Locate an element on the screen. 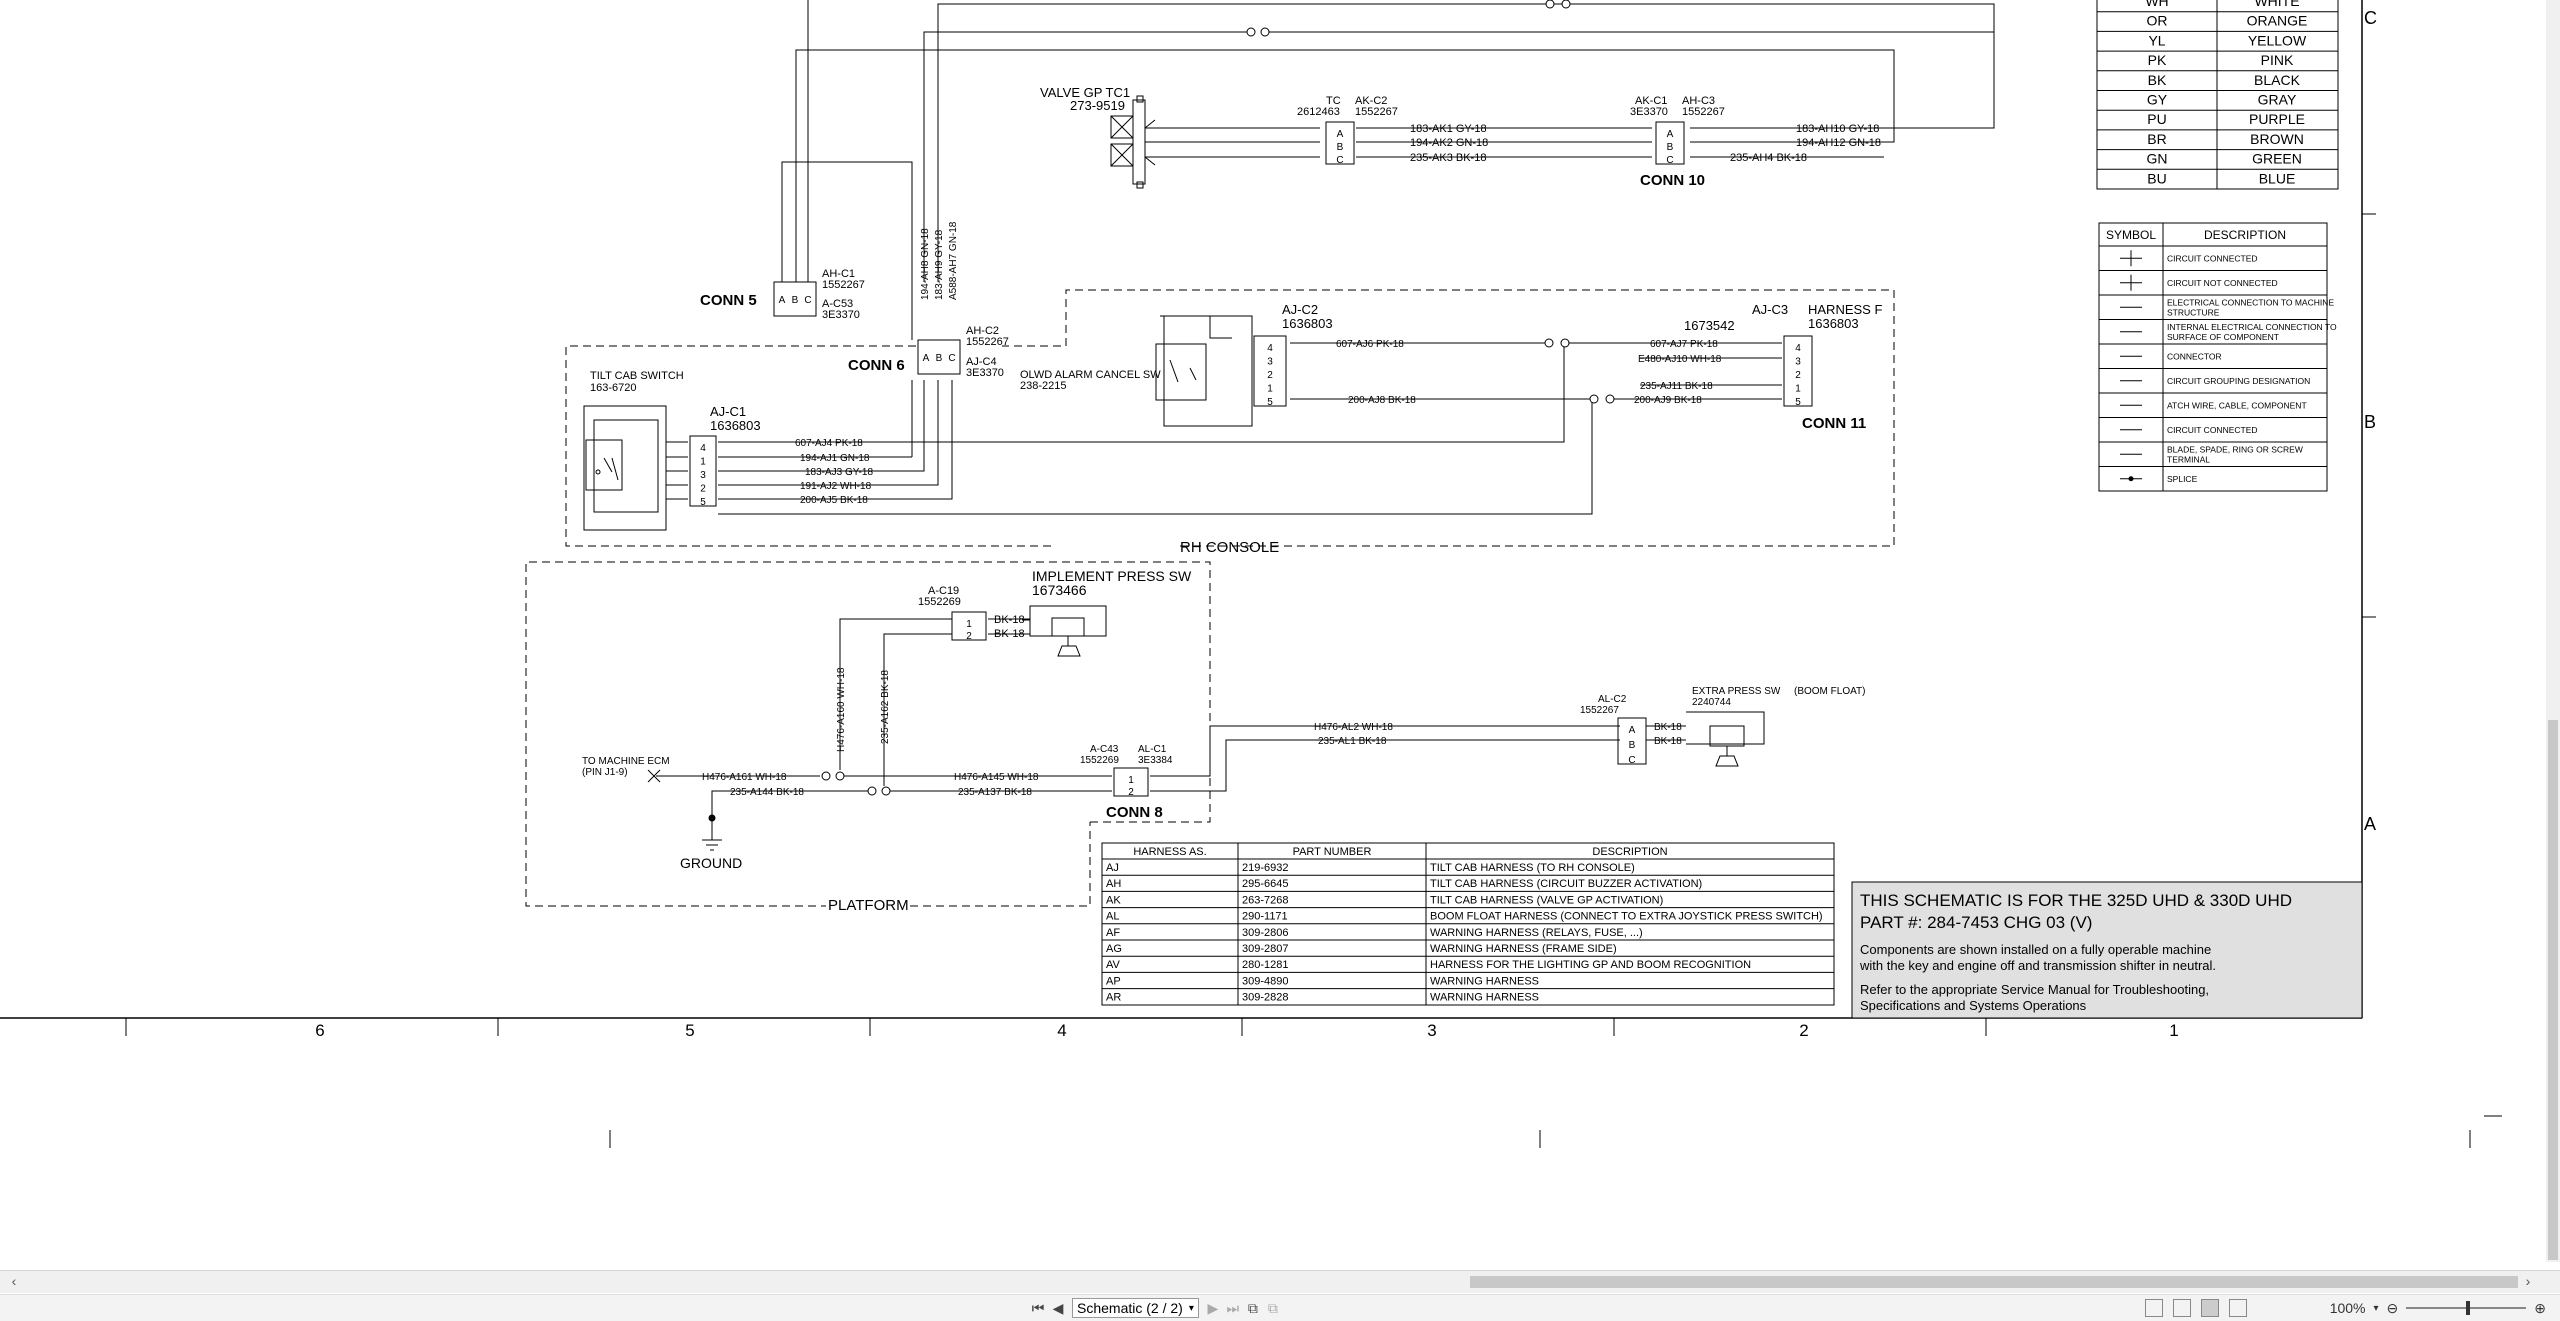 Image resolution: width=2560 pixels, height=1321 pixels. first-page-icon: ⏮ is located at coordinates (1038, 1308).